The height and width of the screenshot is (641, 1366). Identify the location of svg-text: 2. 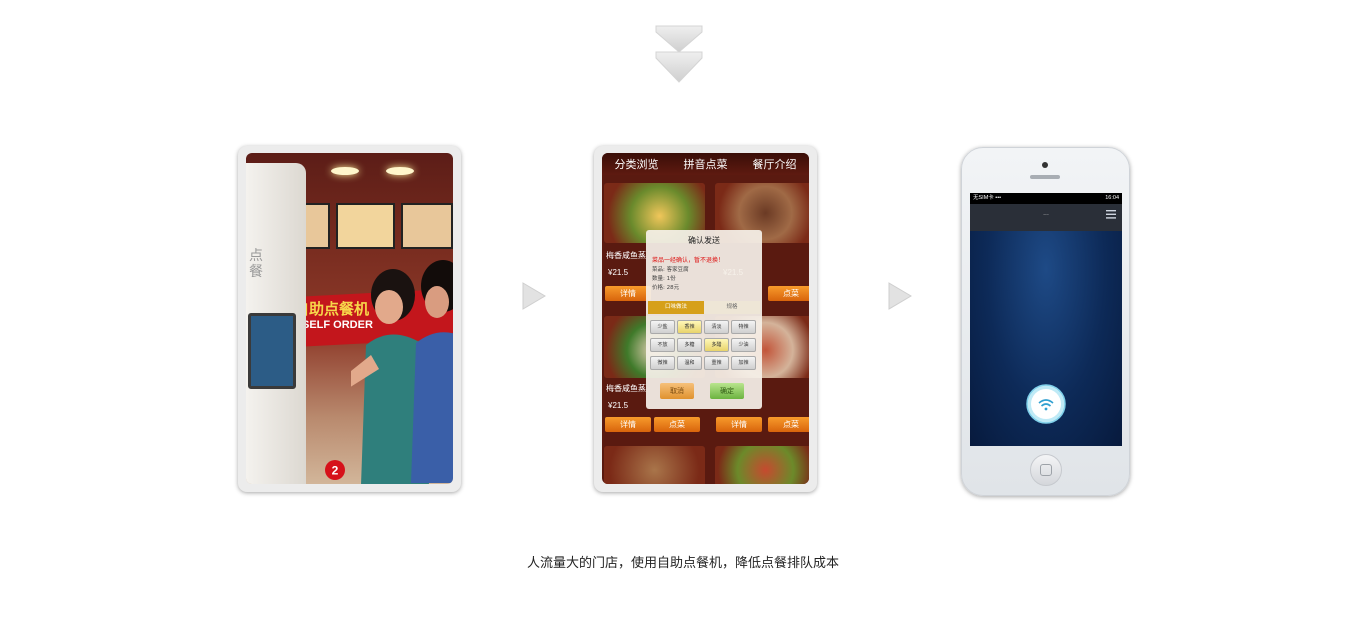
(335, 471).